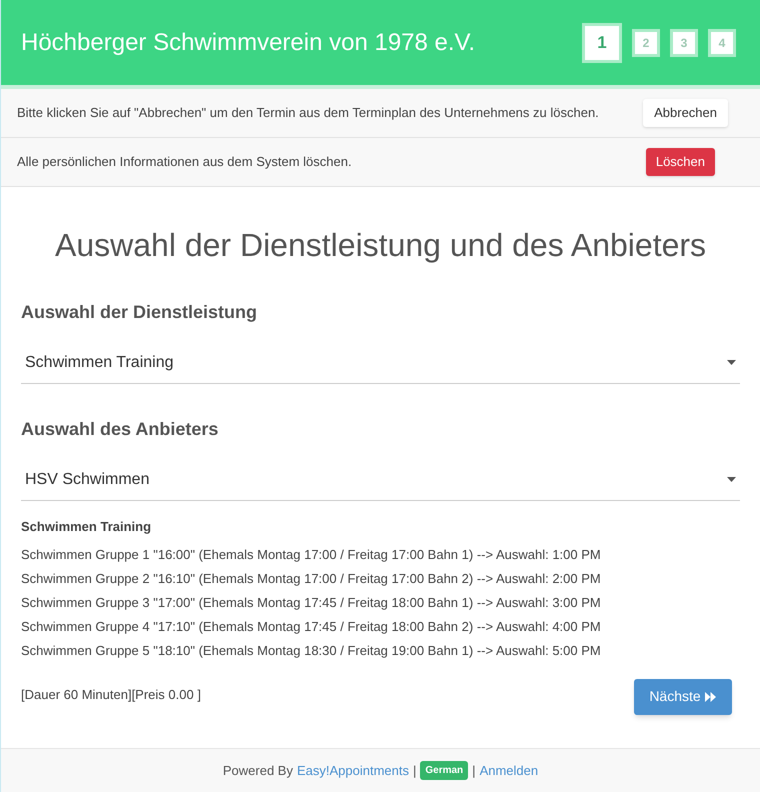  What do you see at coordinates (380, 480) in the screenshot?
I see `select-field: HSV Schwimmen` at bounding box center [380, 480].